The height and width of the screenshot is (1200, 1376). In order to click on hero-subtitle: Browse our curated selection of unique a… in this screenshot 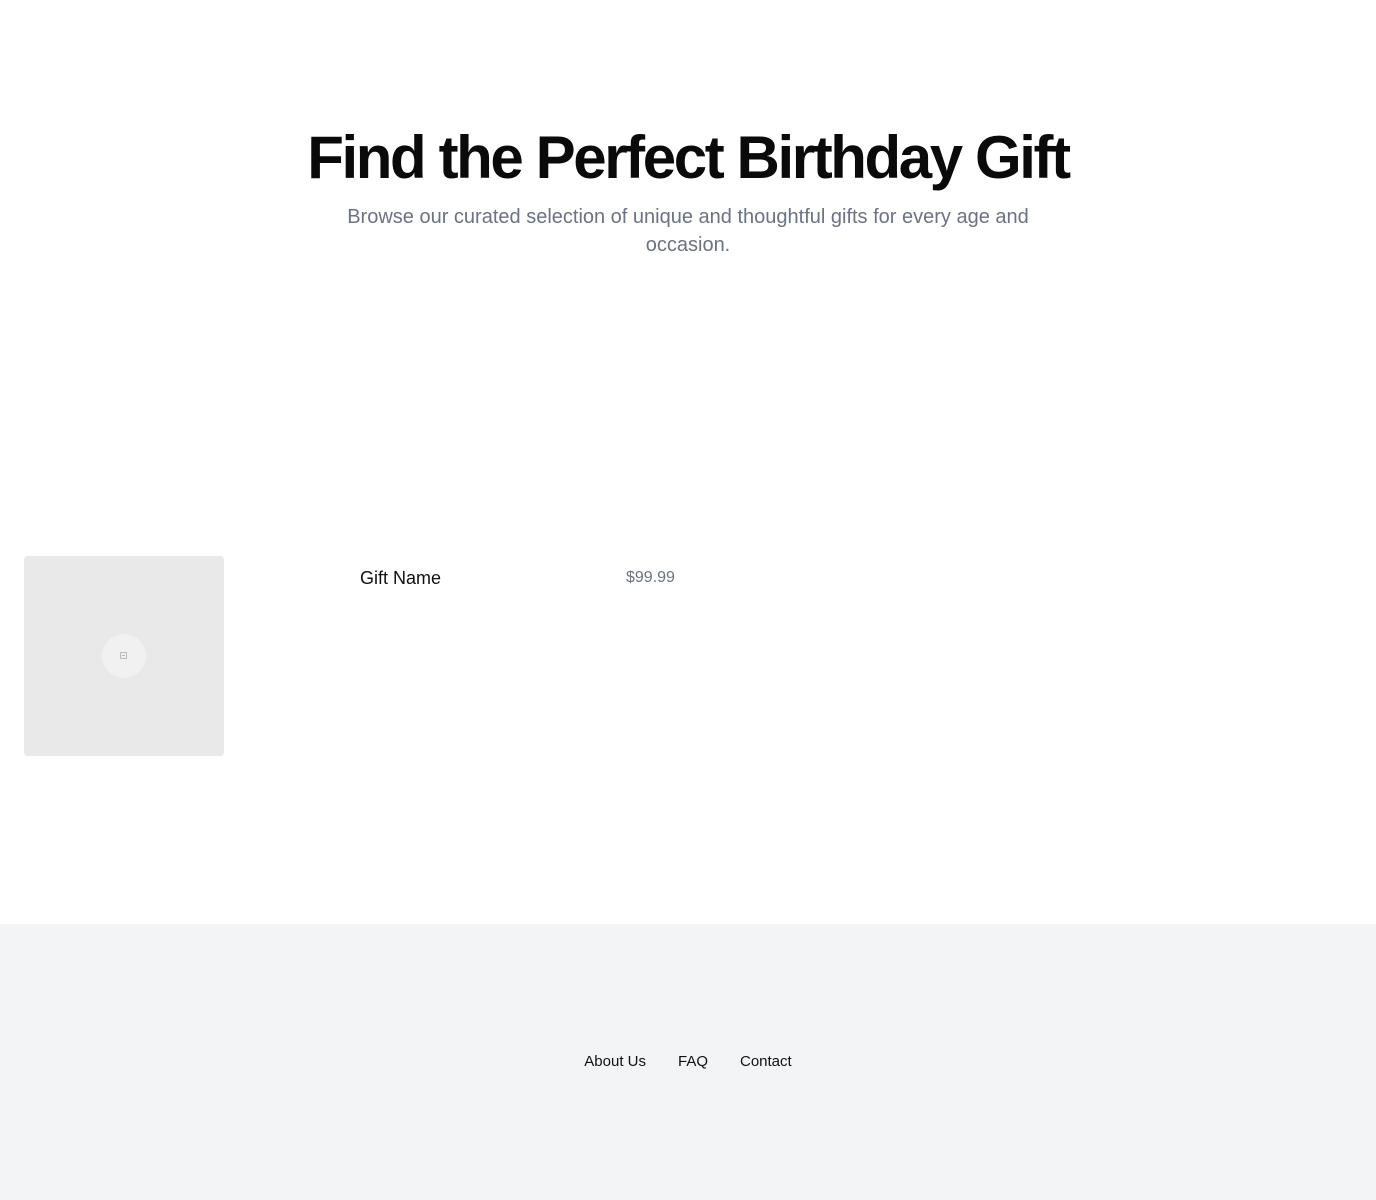, I will do `click(688, 231)`.